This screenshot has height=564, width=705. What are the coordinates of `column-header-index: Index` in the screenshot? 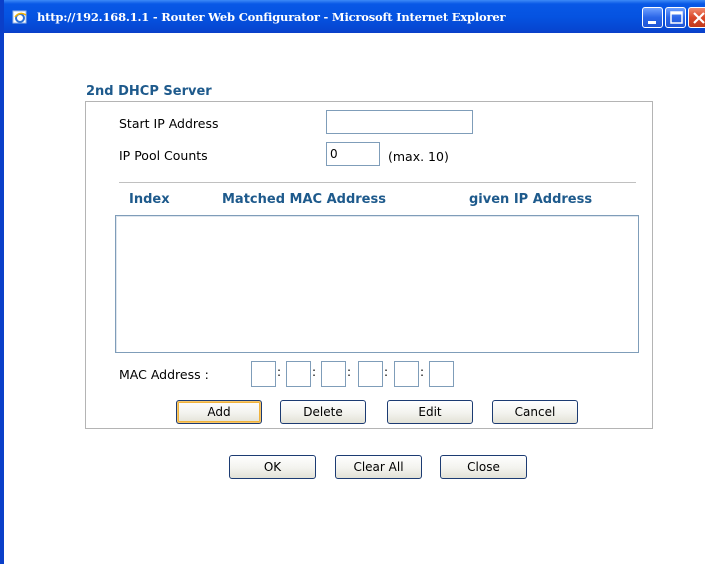 It's located at (149, 199).